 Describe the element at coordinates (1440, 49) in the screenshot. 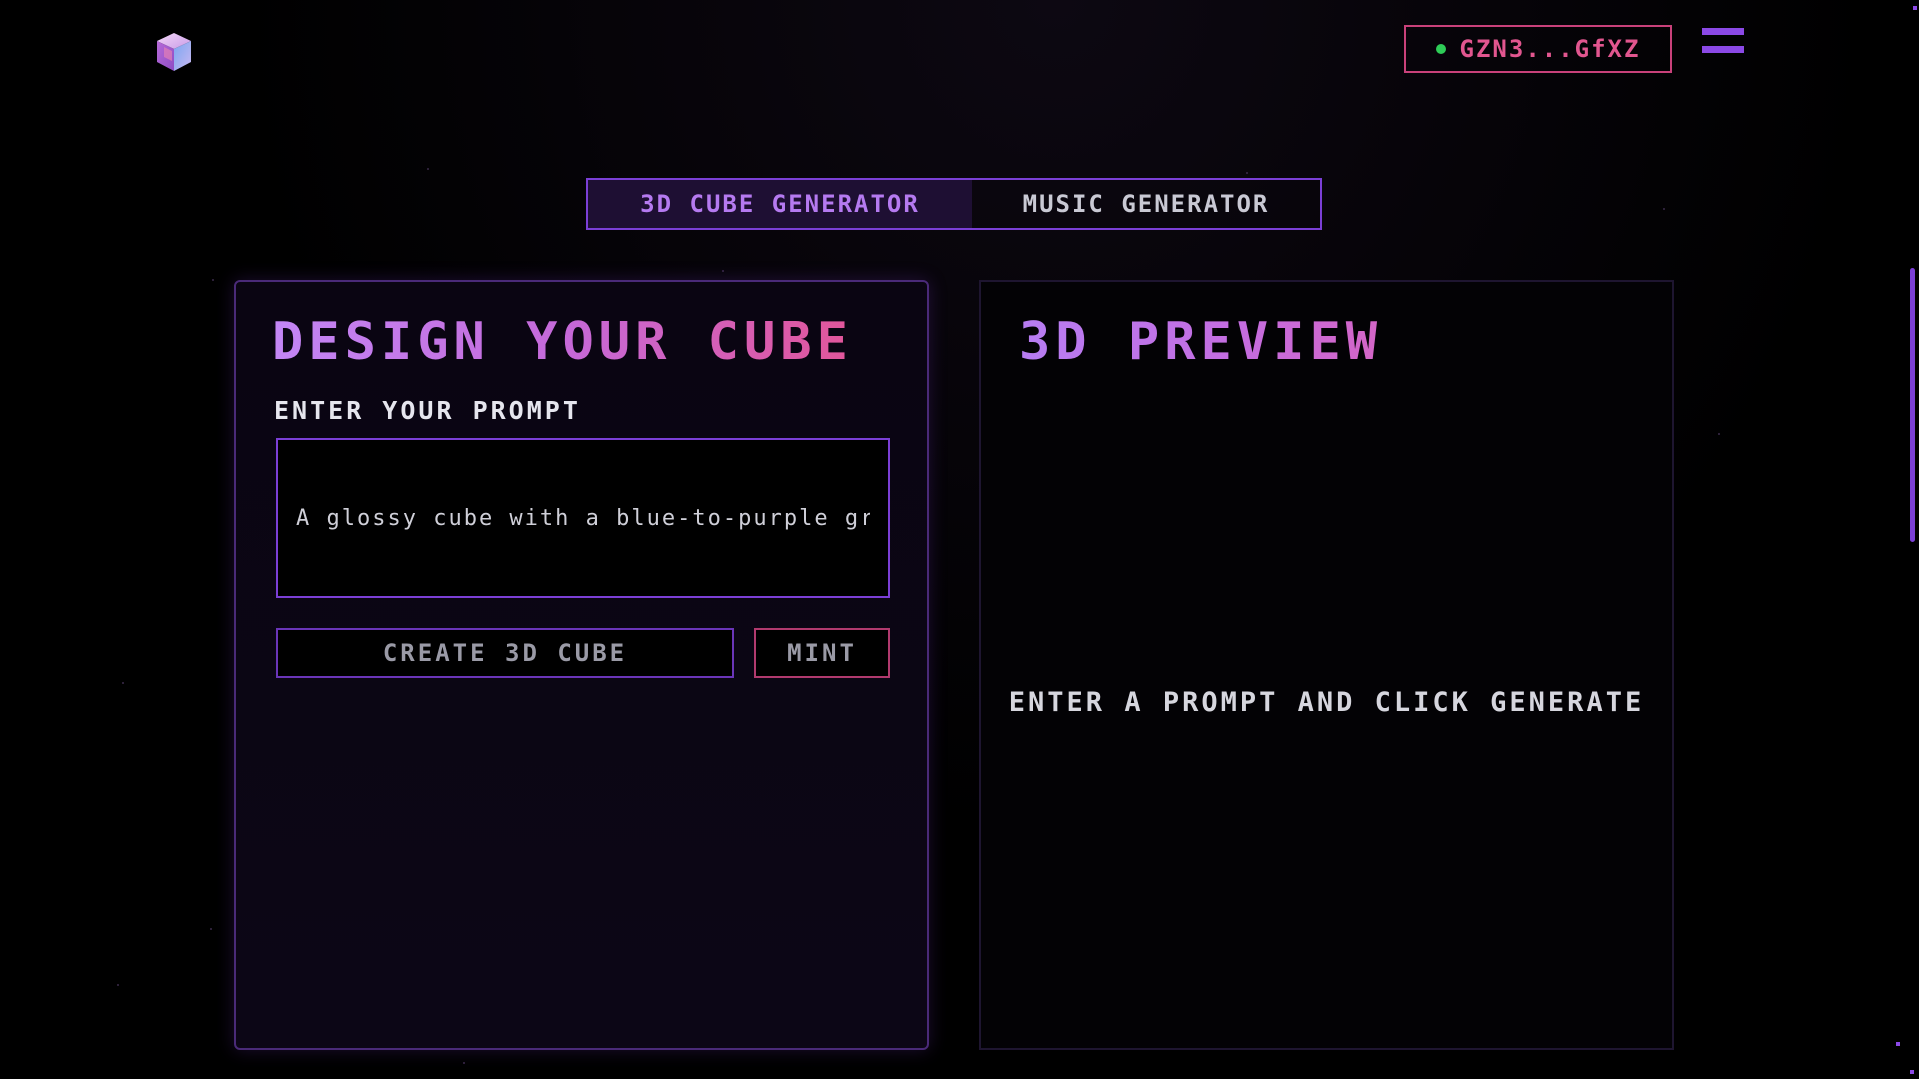

I see `online-dot-icon` at that location.